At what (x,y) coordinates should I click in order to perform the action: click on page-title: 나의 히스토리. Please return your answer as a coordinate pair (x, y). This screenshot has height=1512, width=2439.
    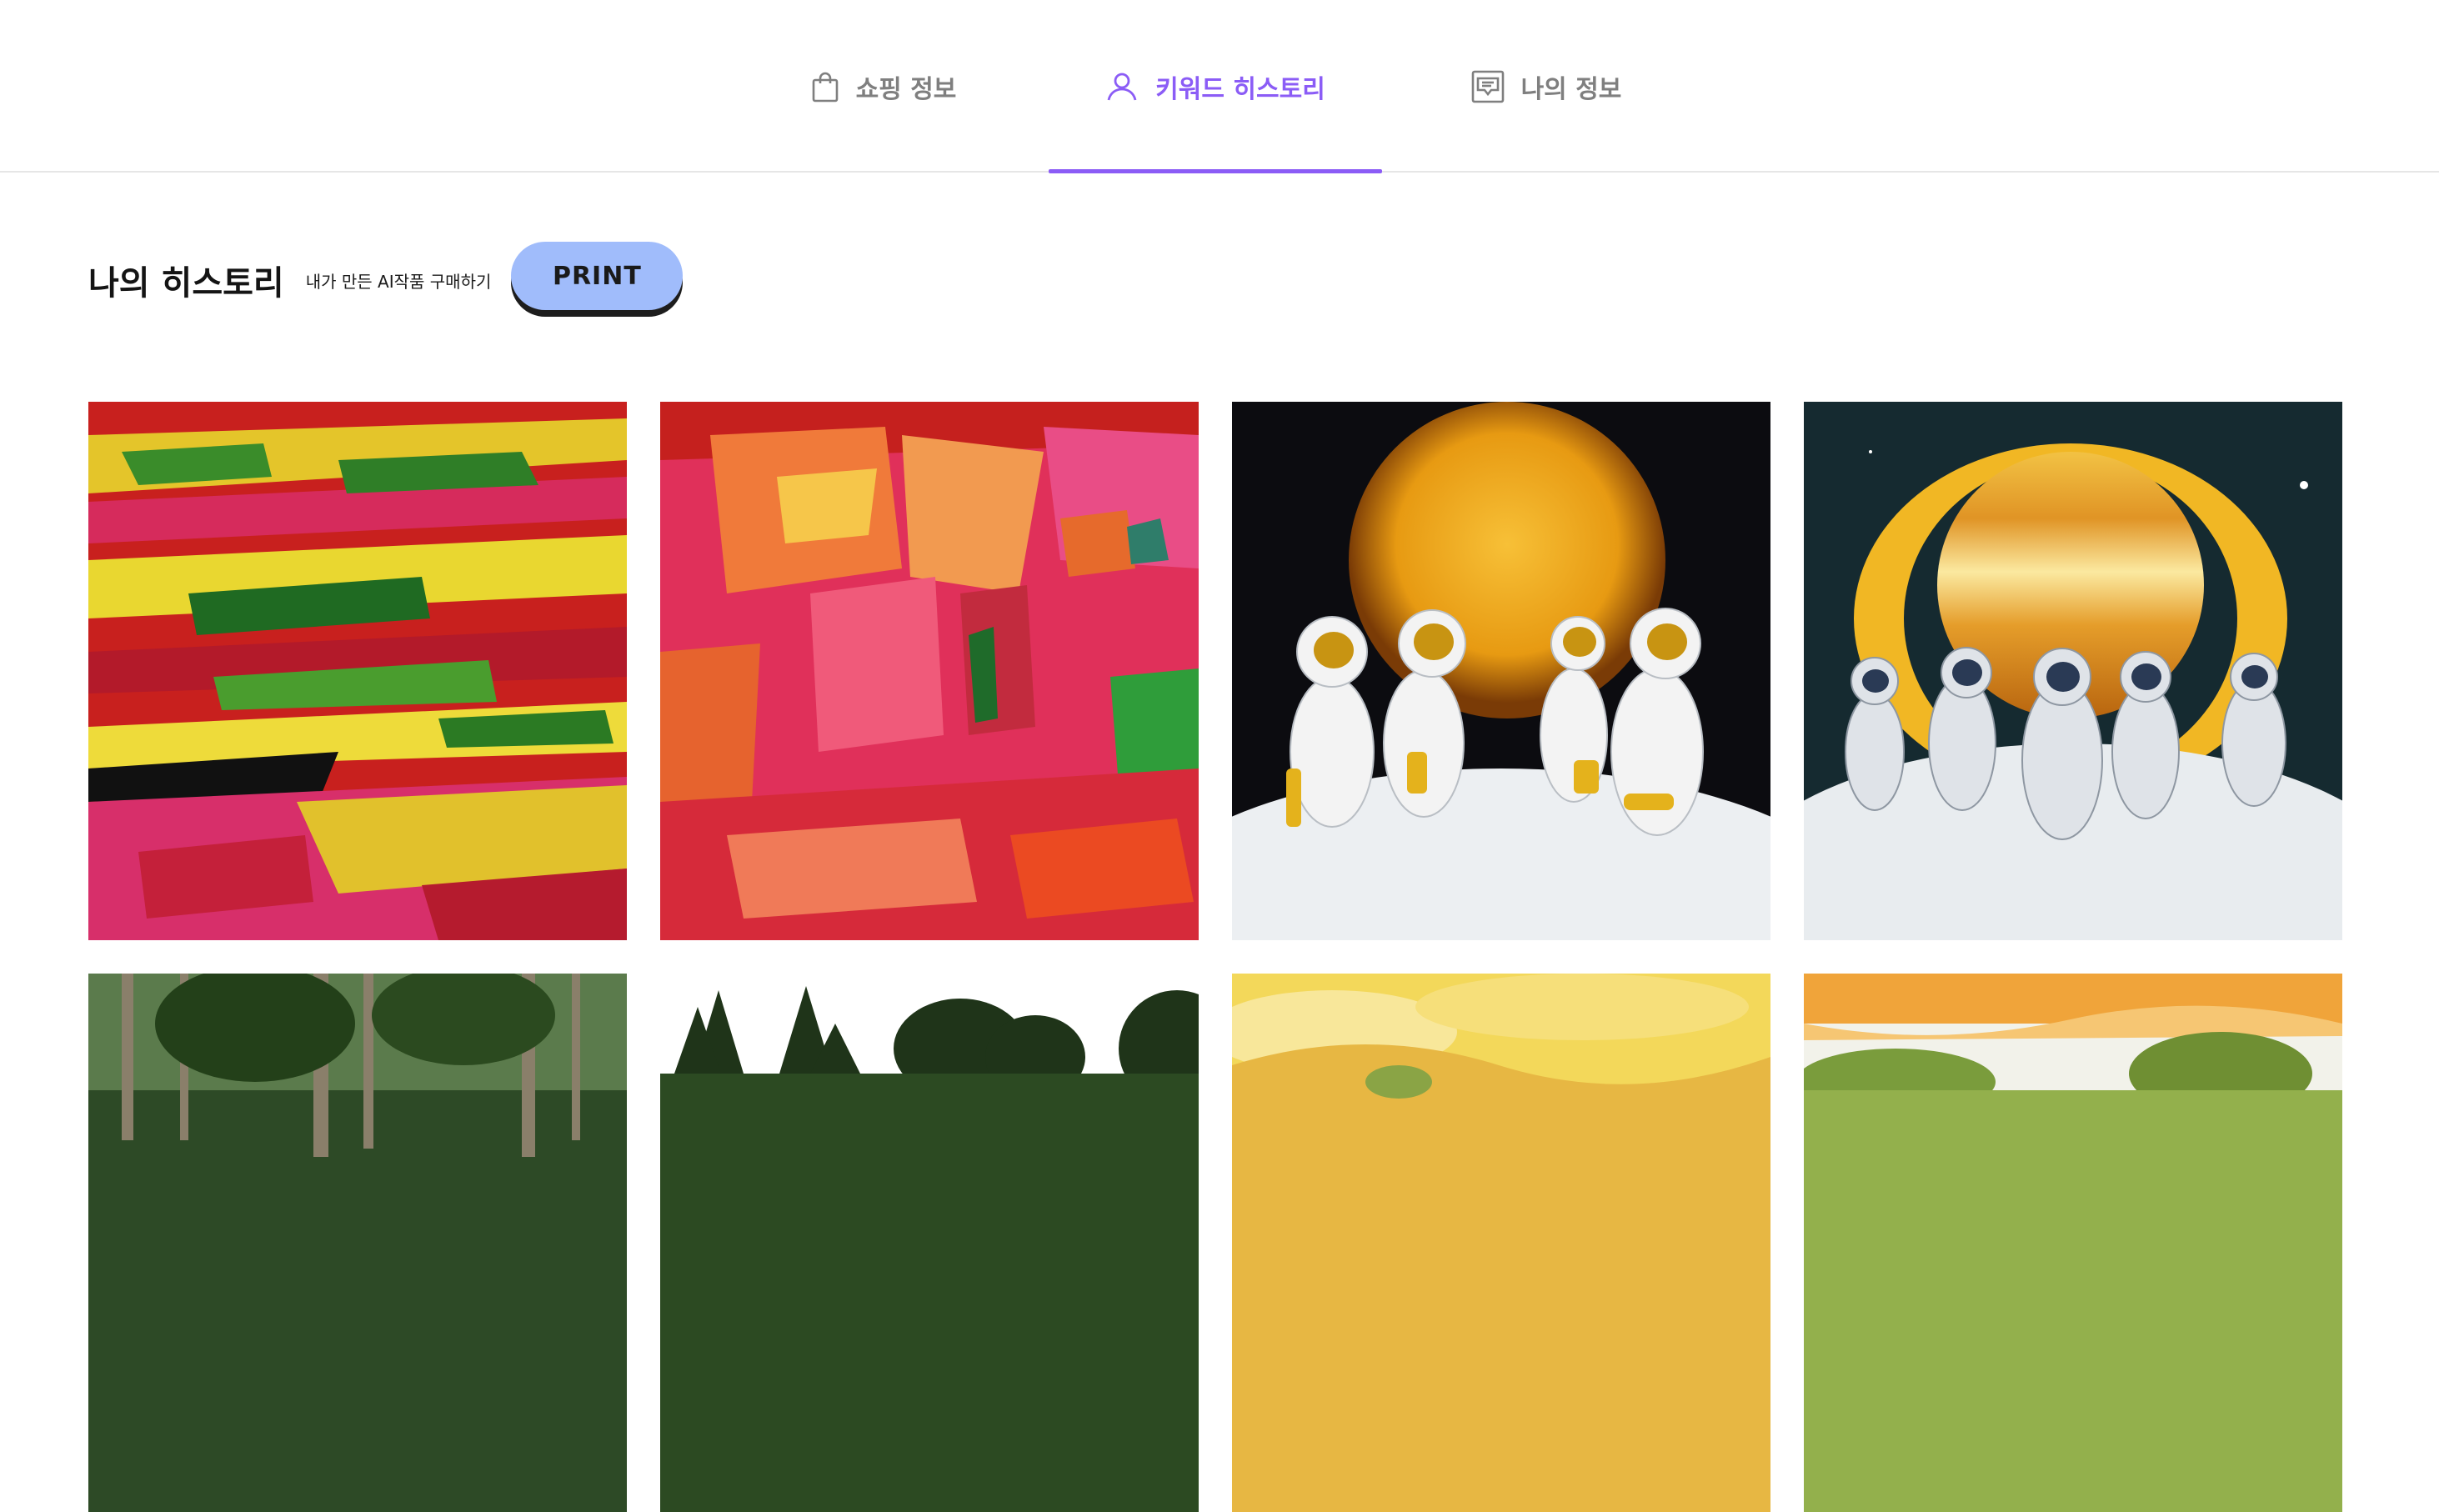
    Looking at the image, I should click on (186, 283).